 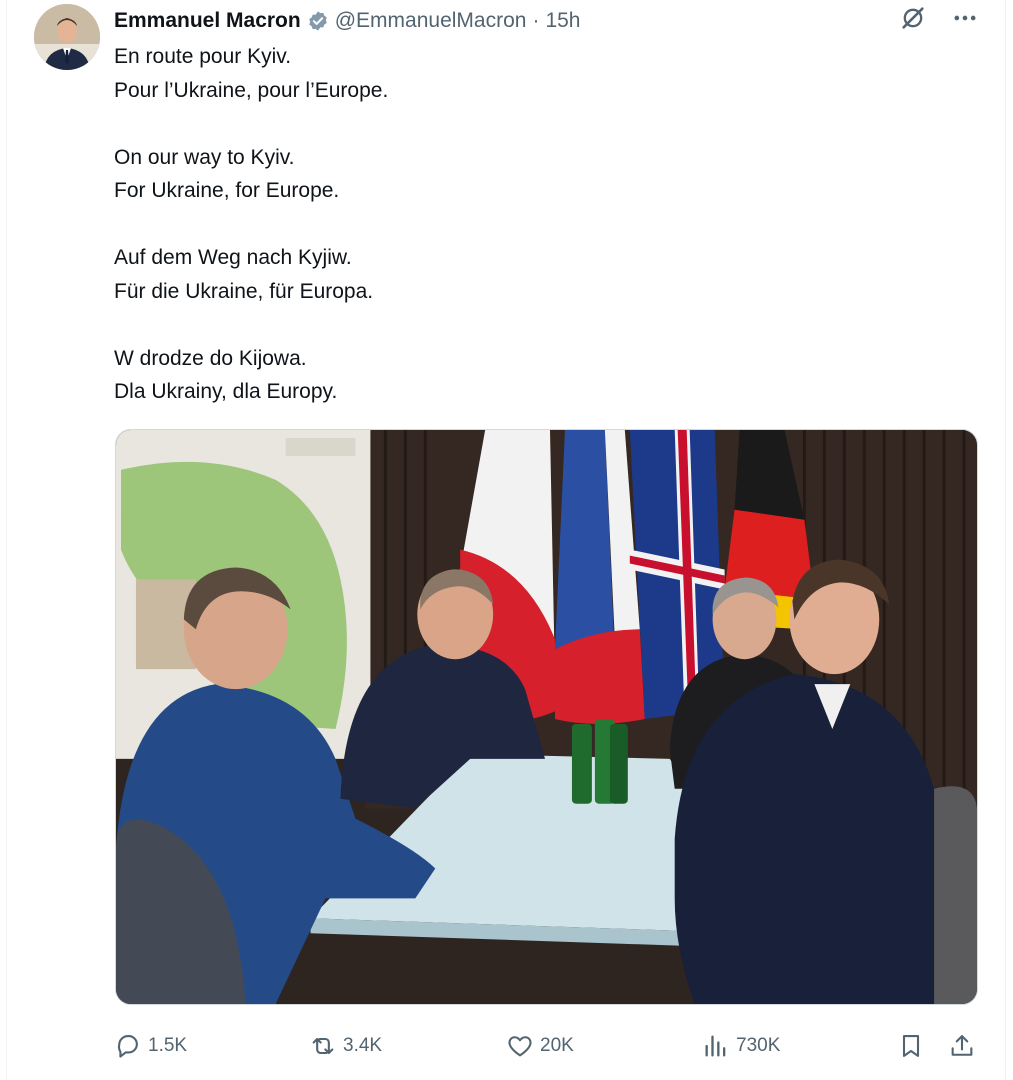 I want to click on tweet-line: For Ukraine, for Europe., so click(x=227, y=190).